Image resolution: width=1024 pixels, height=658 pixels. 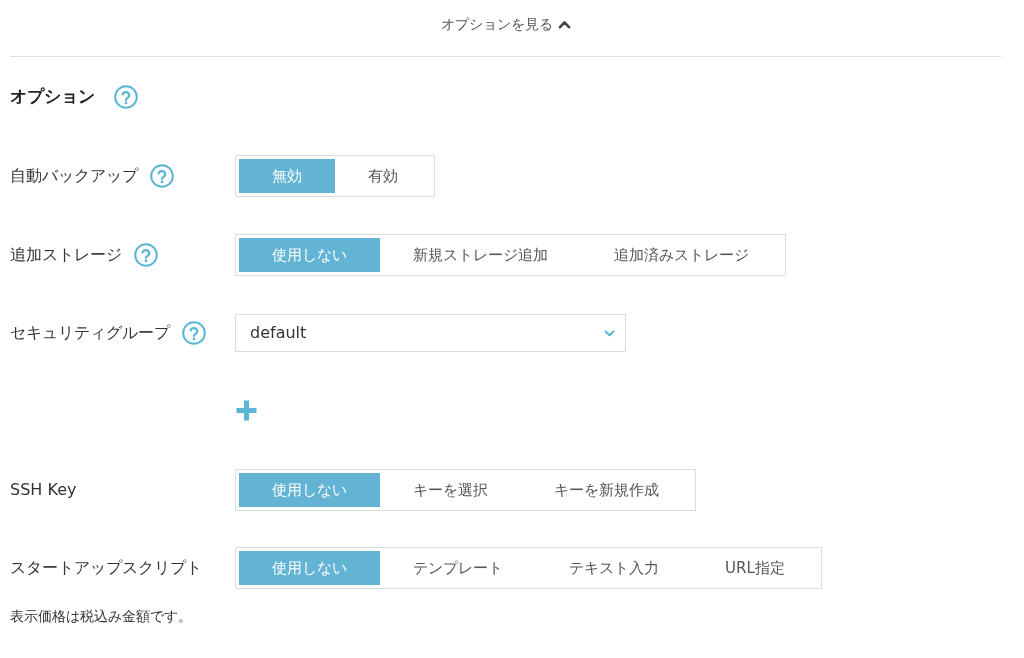 What do you see at coordinates (246, 410) in the screenshot?
I see `plus-icon` at bounding box center [246, 410].